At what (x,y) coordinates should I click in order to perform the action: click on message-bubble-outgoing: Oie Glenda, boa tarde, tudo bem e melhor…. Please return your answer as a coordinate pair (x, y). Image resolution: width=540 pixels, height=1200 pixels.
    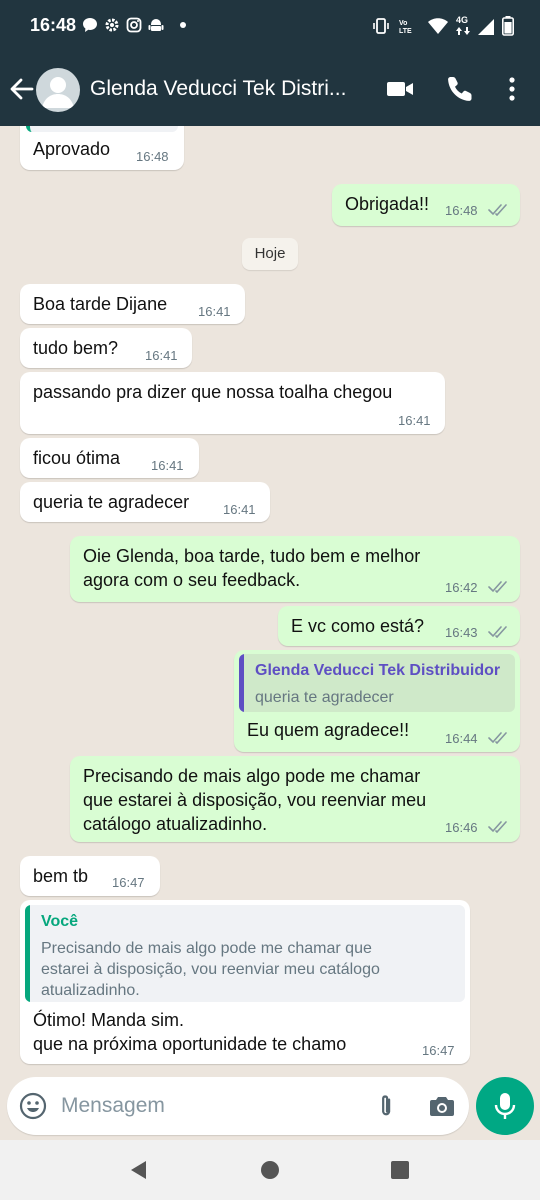
    Looking at the image, I should click on (295, 569).